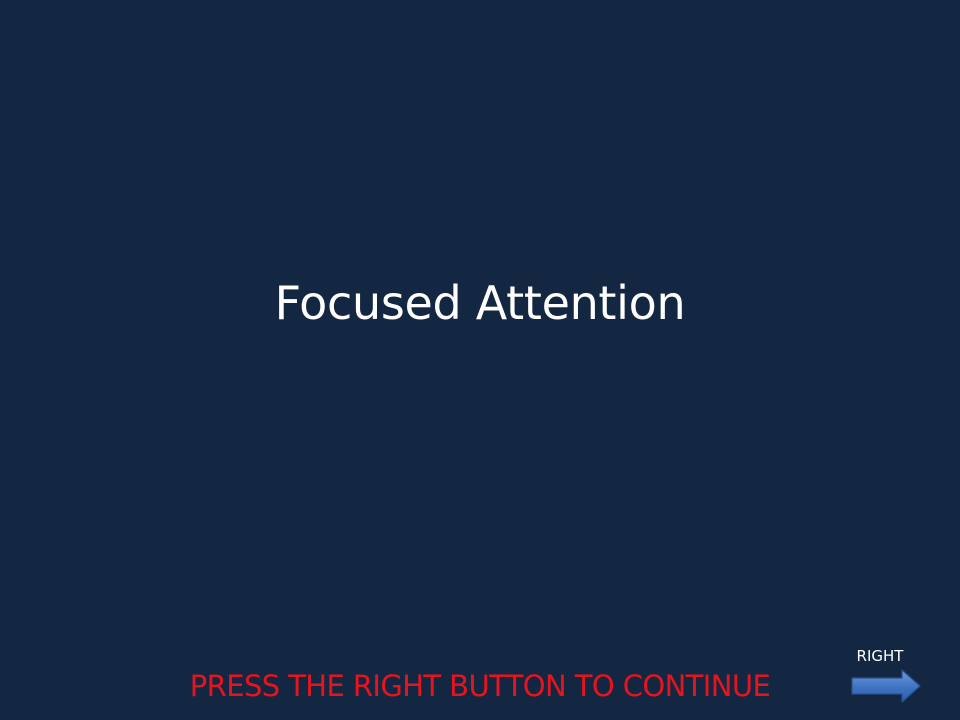 The width and height of the screenshot is (960, 720). Describe the element at coordinates (480, 303) in the screenshot. I see `slide-title: Focused Attention` at that location.